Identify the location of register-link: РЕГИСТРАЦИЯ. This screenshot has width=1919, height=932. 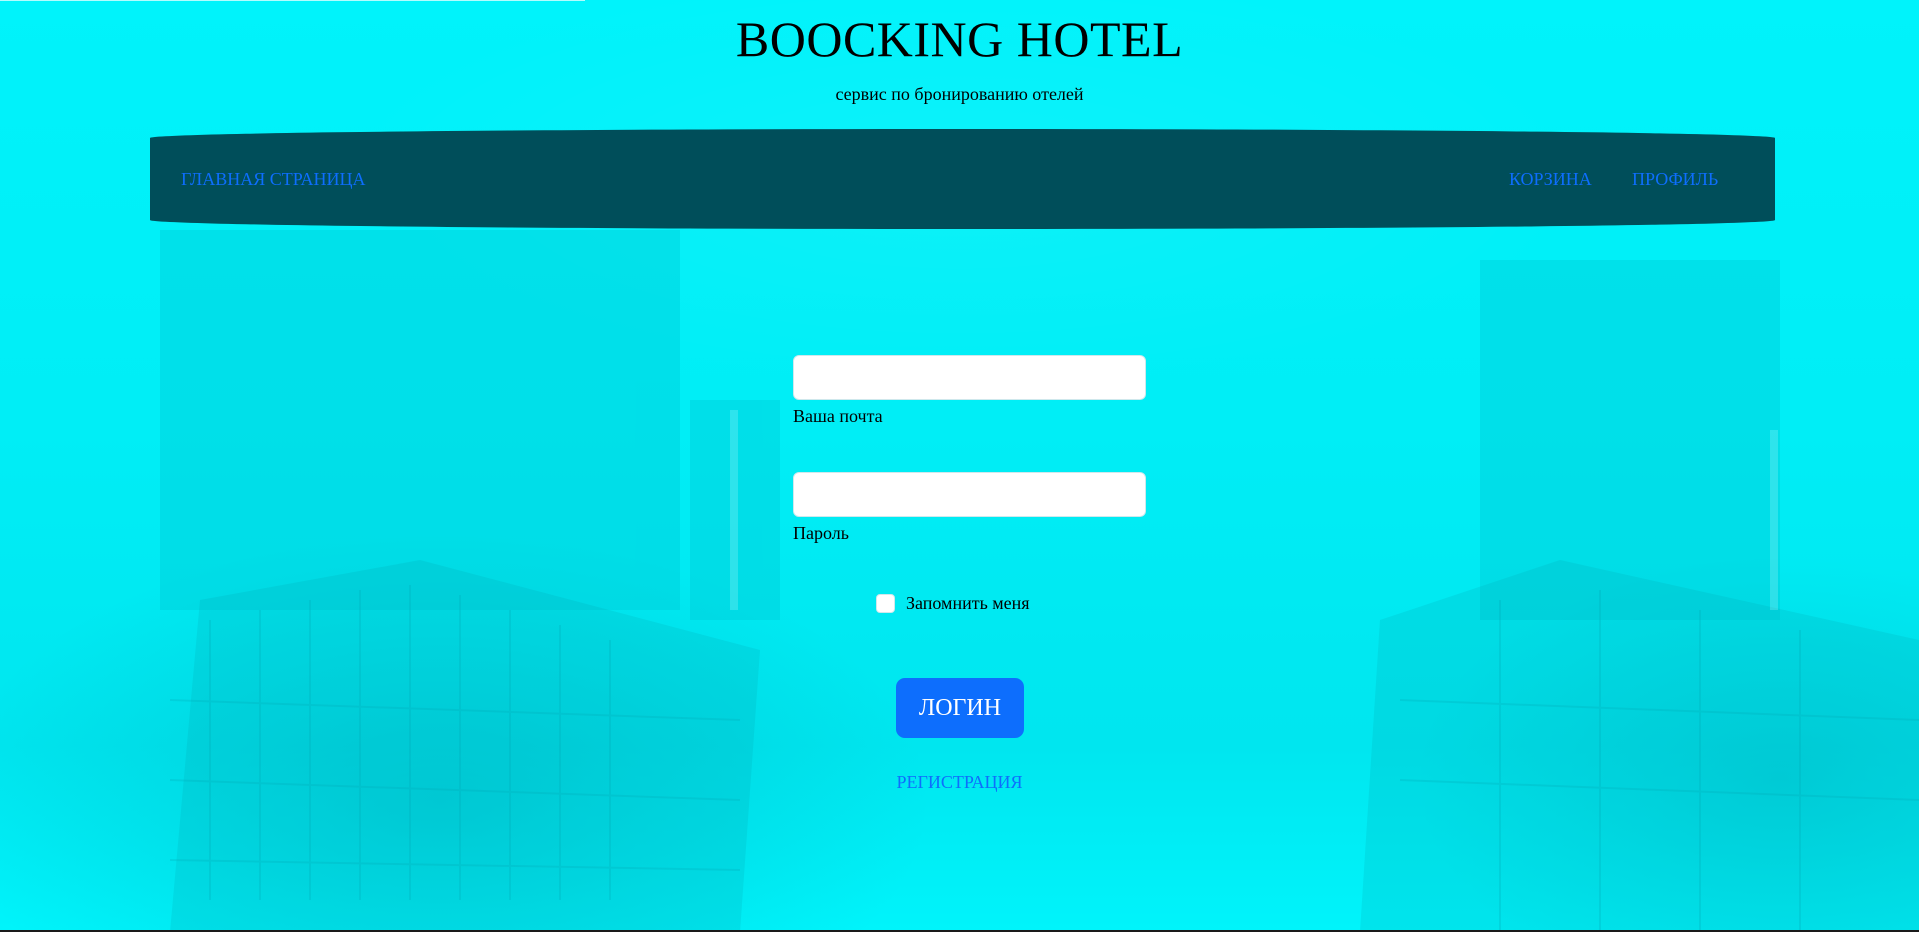
(959, 782).